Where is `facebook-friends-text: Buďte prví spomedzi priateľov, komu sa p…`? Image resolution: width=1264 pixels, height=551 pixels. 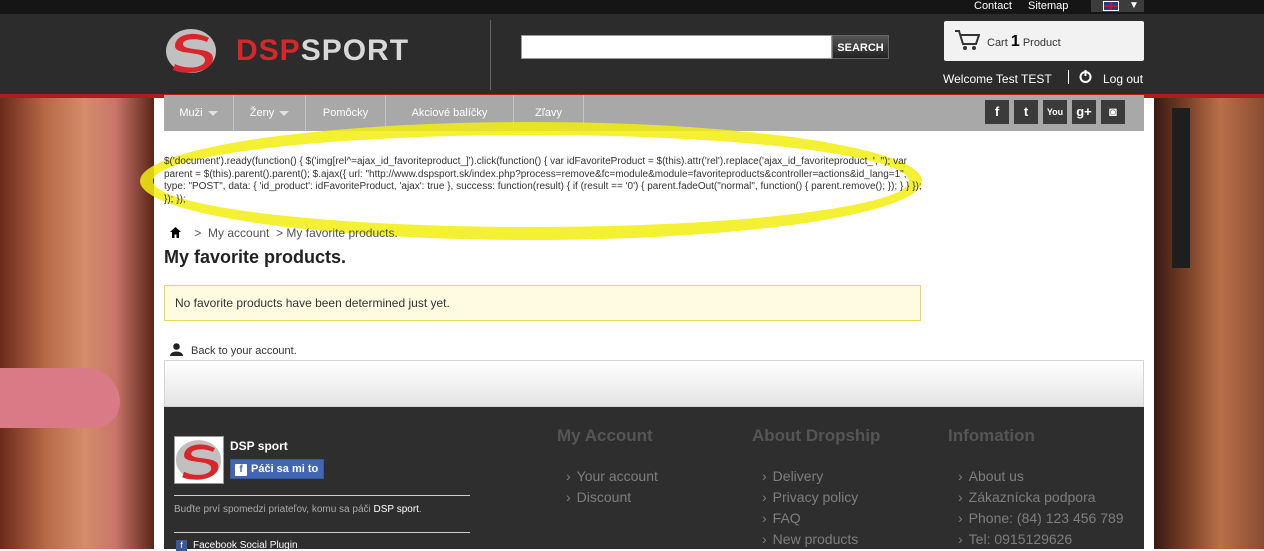 facebook-friends-text: Buďte prví spomedzi priateľov, komu sa p… is located at coordinates (298, 509).